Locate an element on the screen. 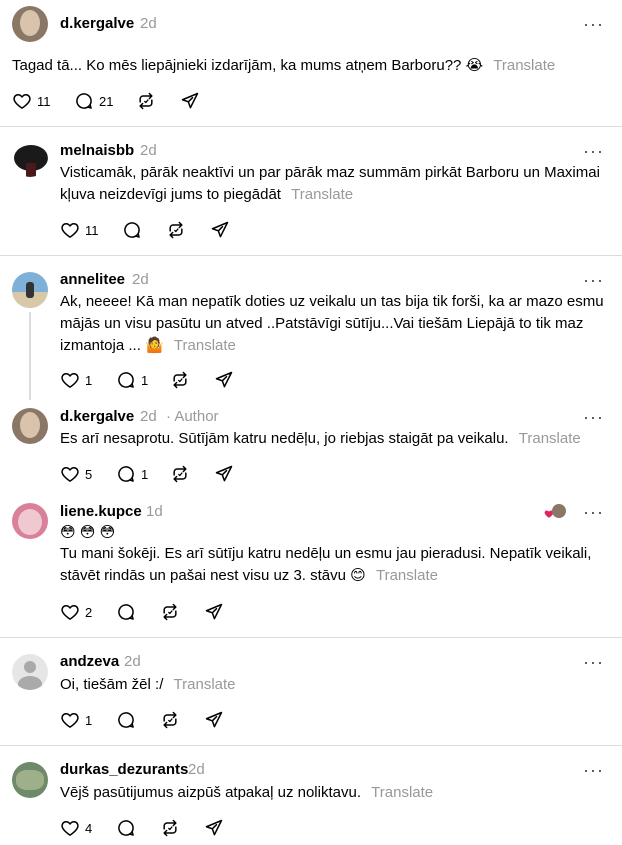 This screenshot has width=622, height=845. liked-by-indicator is located at coordinates (556, 512).